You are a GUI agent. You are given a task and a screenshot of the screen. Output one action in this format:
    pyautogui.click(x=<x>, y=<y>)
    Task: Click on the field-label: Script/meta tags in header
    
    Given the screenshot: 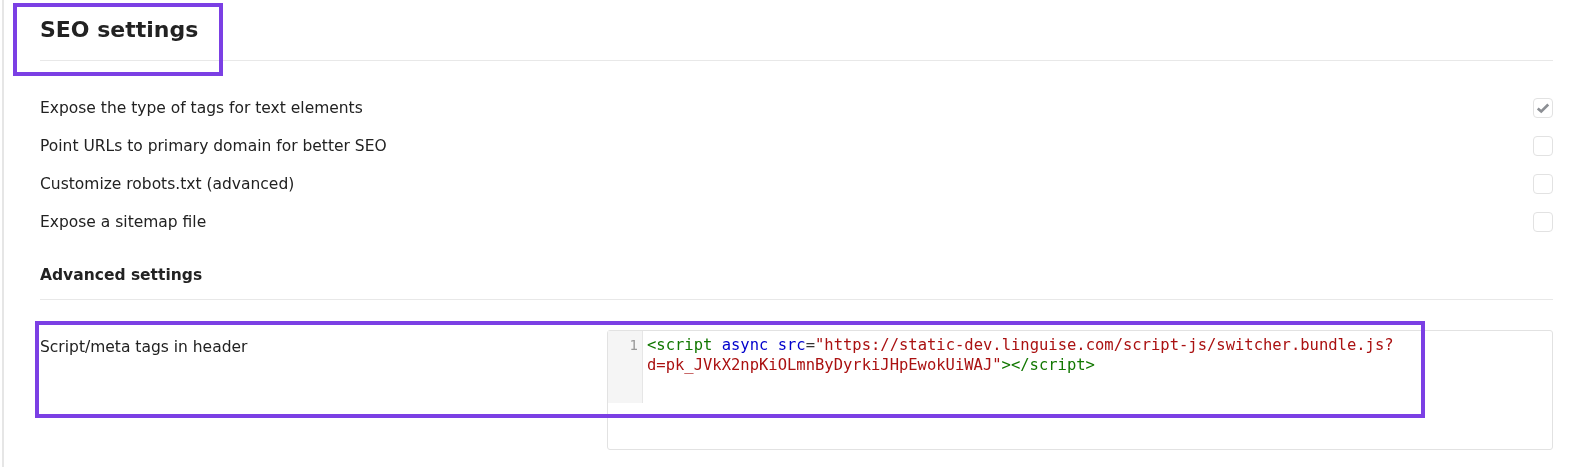 What is the action you would take?
    pyautogui.click(x=144, y=348)
    